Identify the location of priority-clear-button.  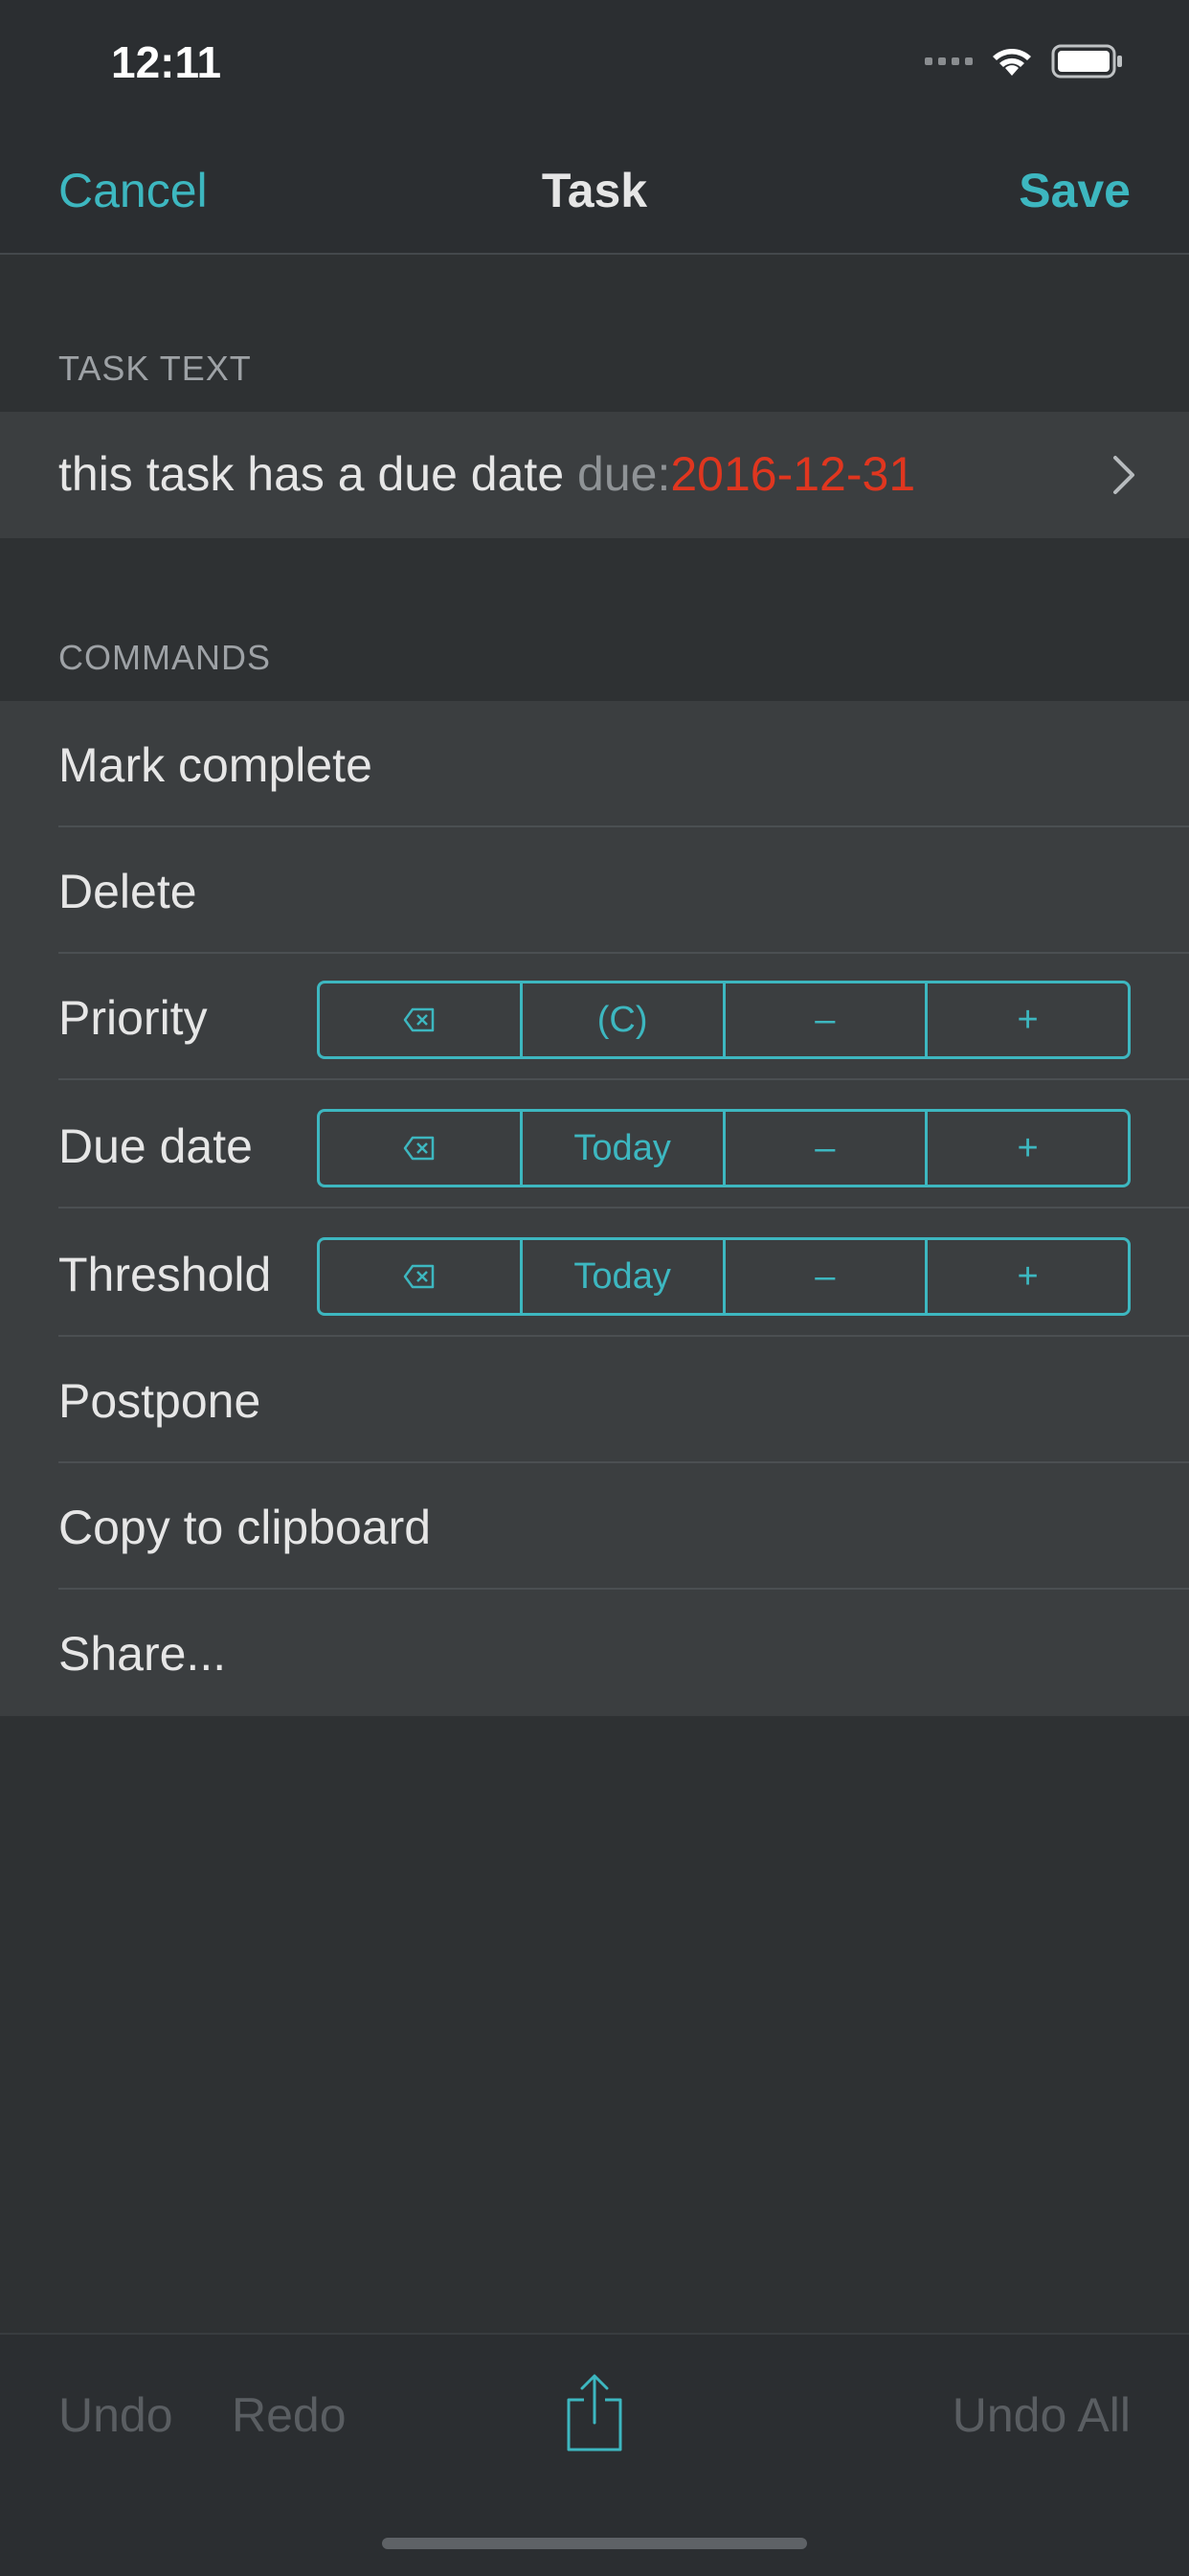
(421, 1019).